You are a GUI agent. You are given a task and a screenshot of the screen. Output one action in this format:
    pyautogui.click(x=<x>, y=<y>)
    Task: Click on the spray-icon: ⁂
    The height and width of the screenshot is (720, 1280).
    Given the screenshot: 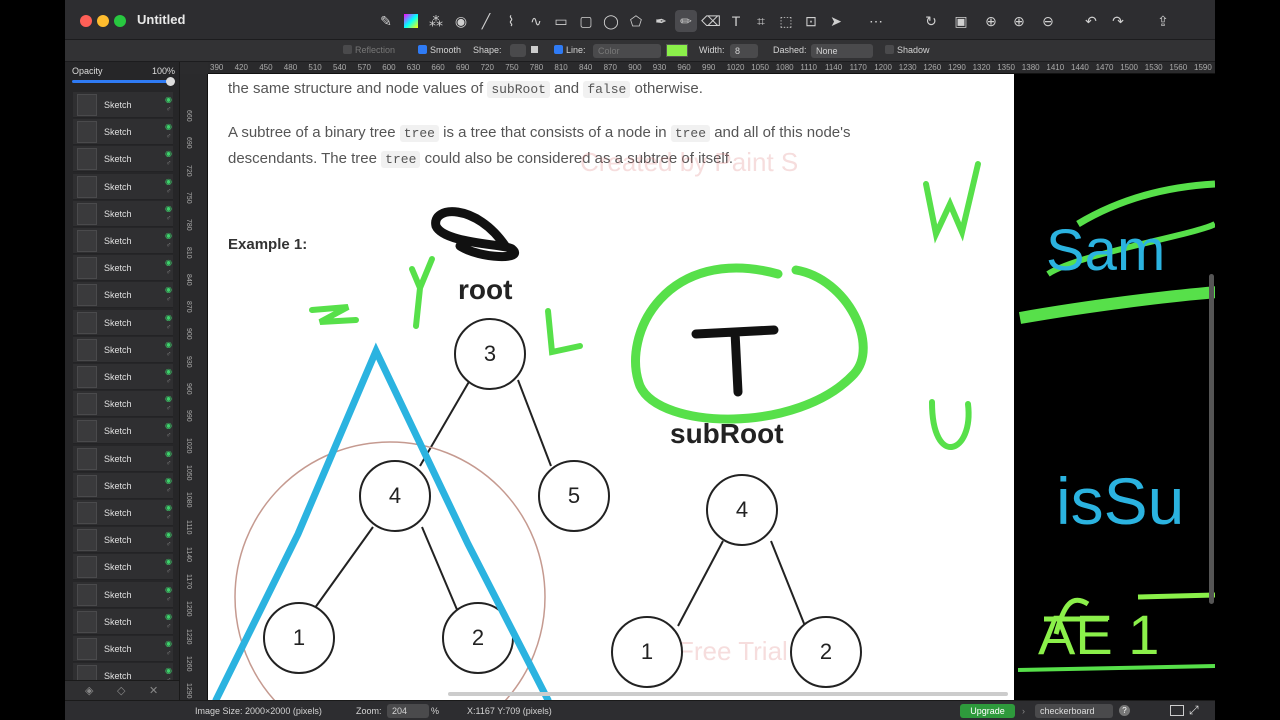 What is the action you would take?
    pyautogui.click(x=436, y=21)
    